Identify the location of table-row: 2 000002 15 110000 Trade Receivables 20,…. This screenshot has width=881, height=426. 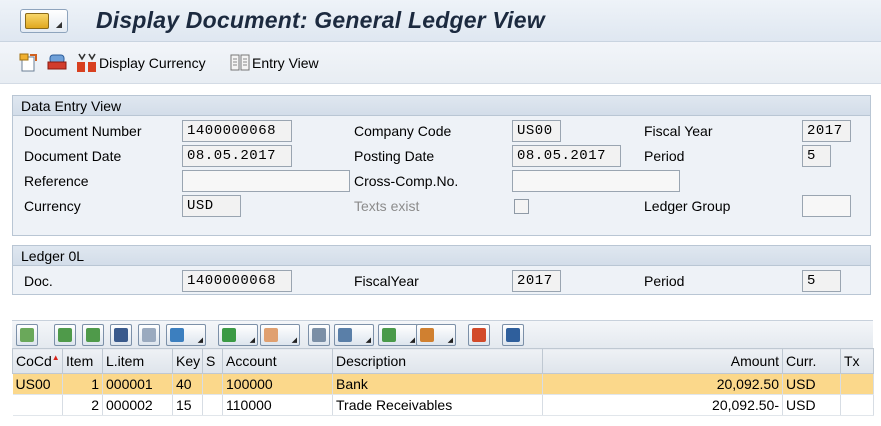
(443, 405).